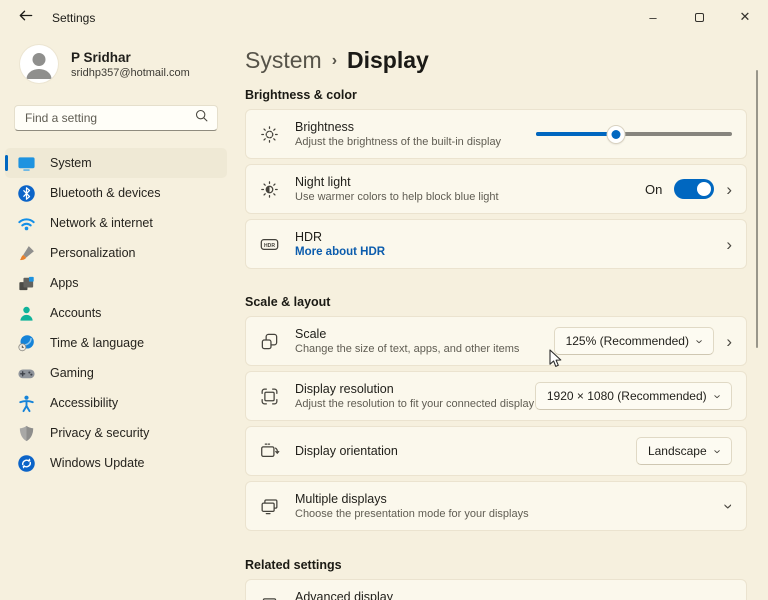 This screenshot has height=600, width=768. What do you see at coordinates (109, 118) in the screenshot?
I see `search-input` at bounding box center [109, 118].